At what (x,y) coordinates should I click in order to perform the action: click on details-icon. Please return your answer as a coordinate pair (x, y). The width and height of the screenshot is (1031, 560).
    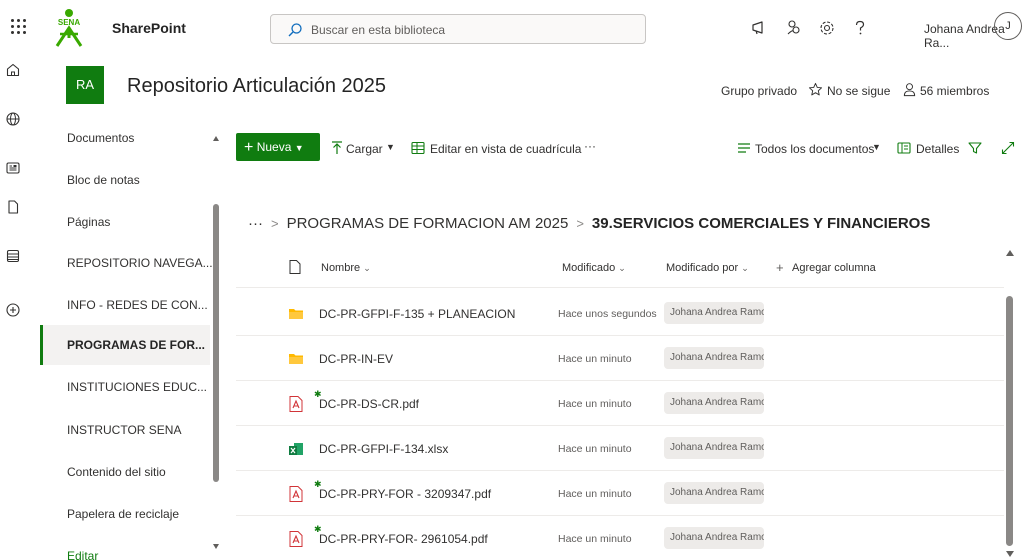
    Looking at the image, I should click on (904, 148).